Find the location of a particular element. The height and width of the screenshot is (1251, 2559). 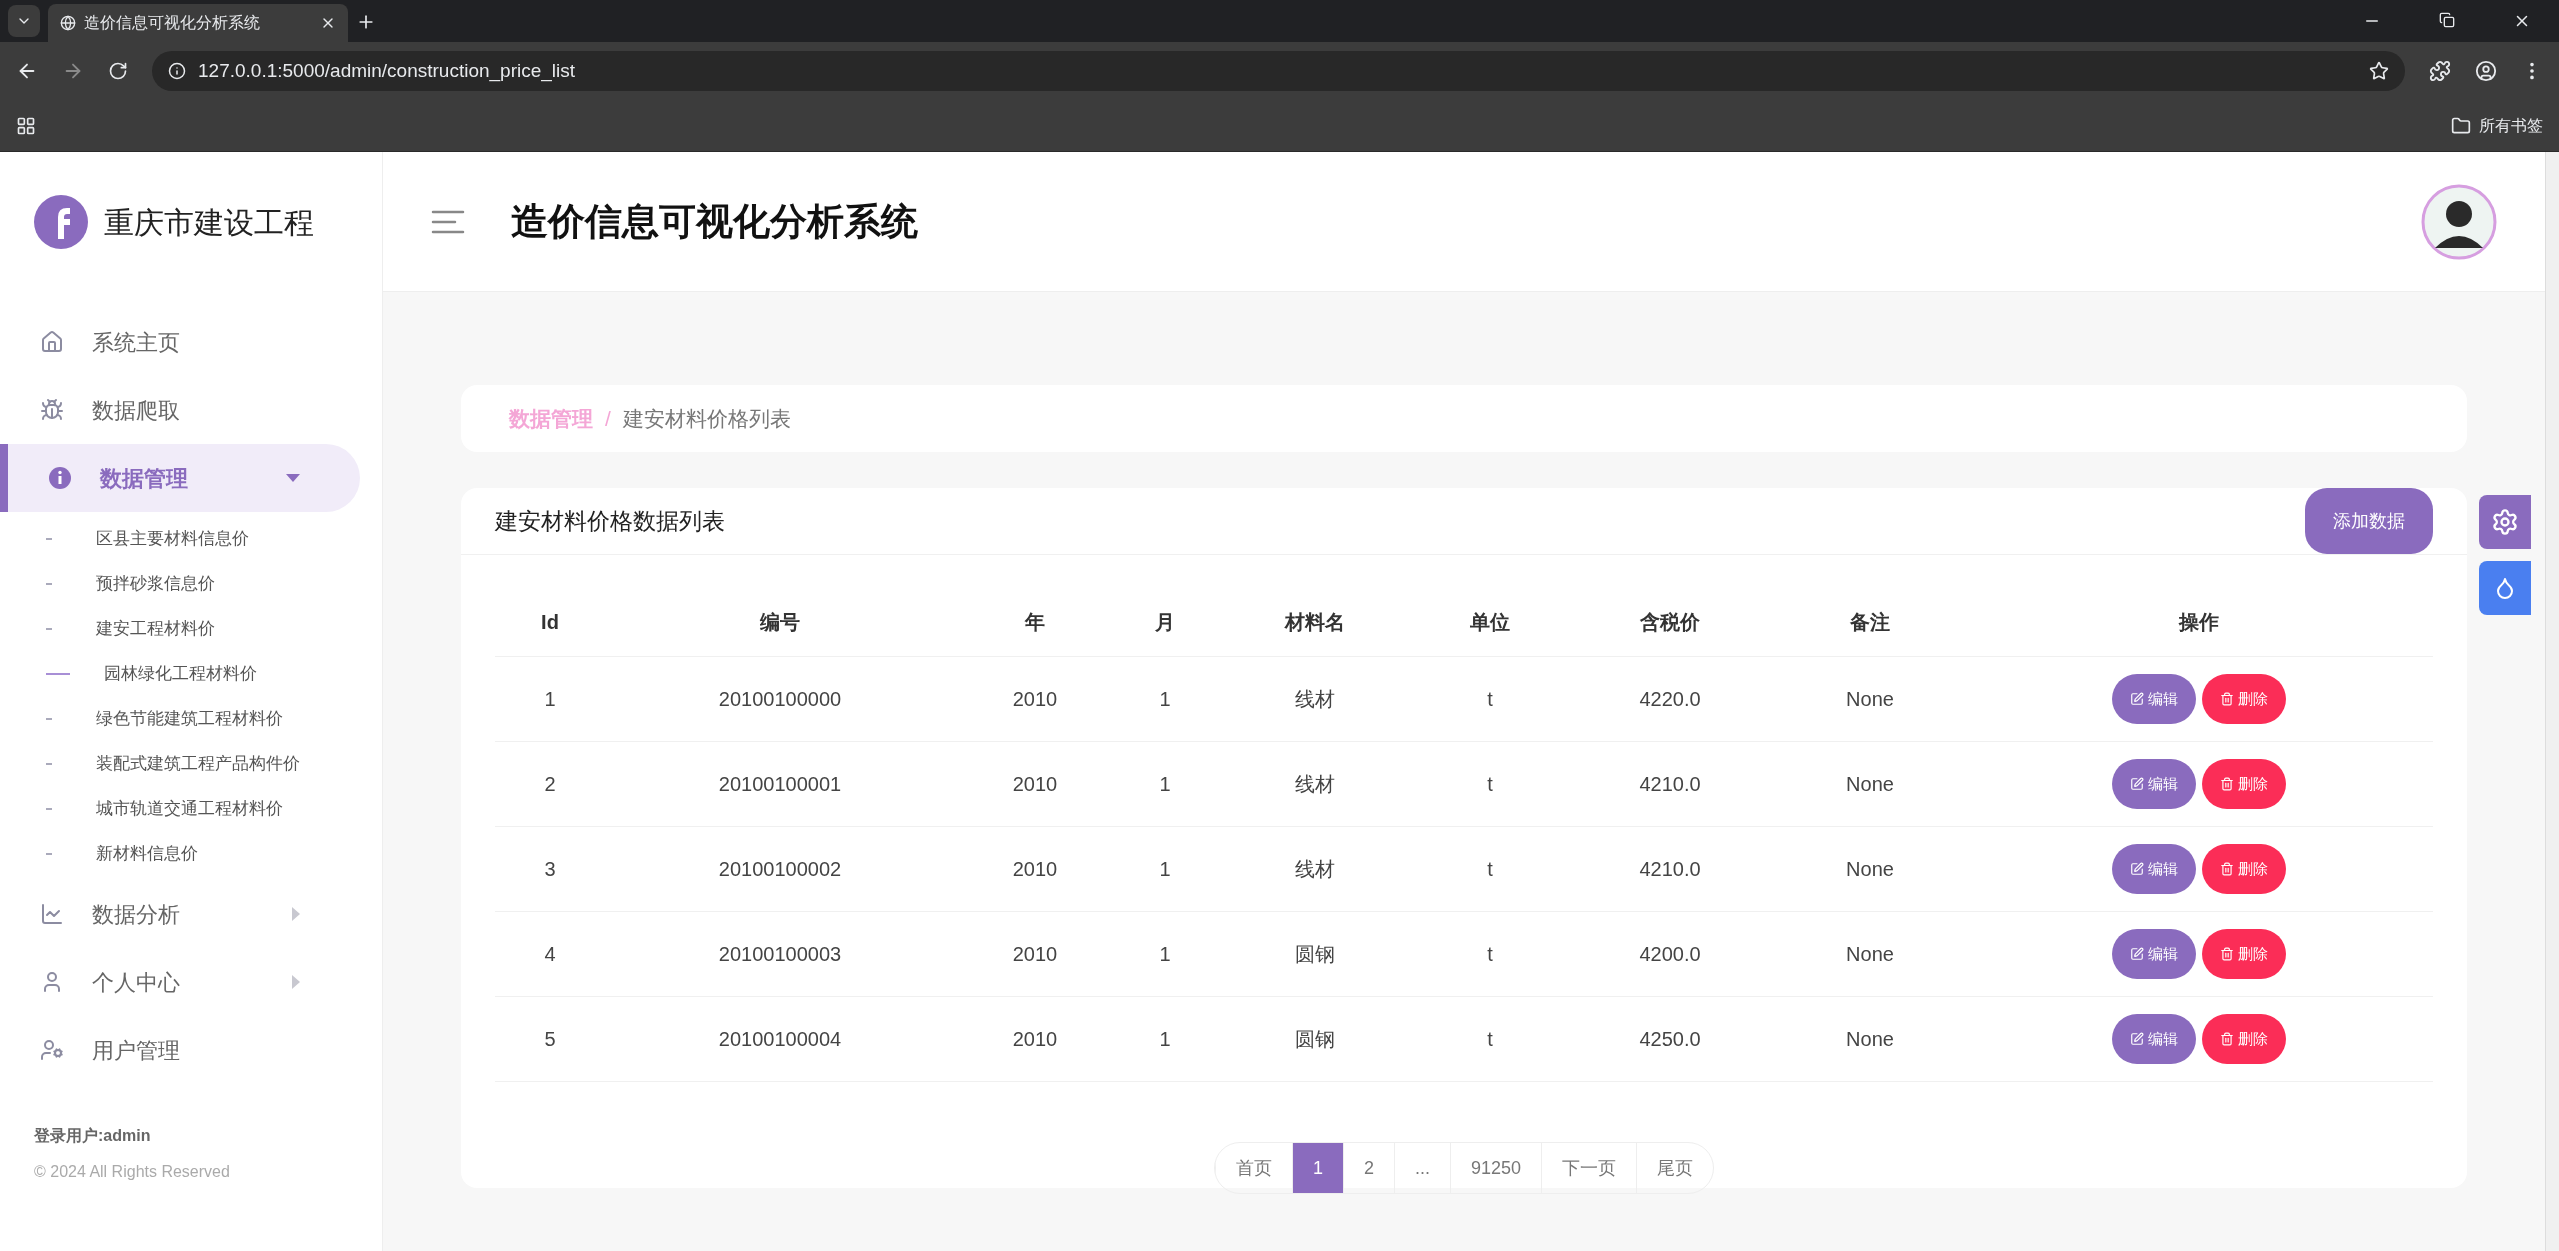

column-header: Id is located at coordinates (550, 622).